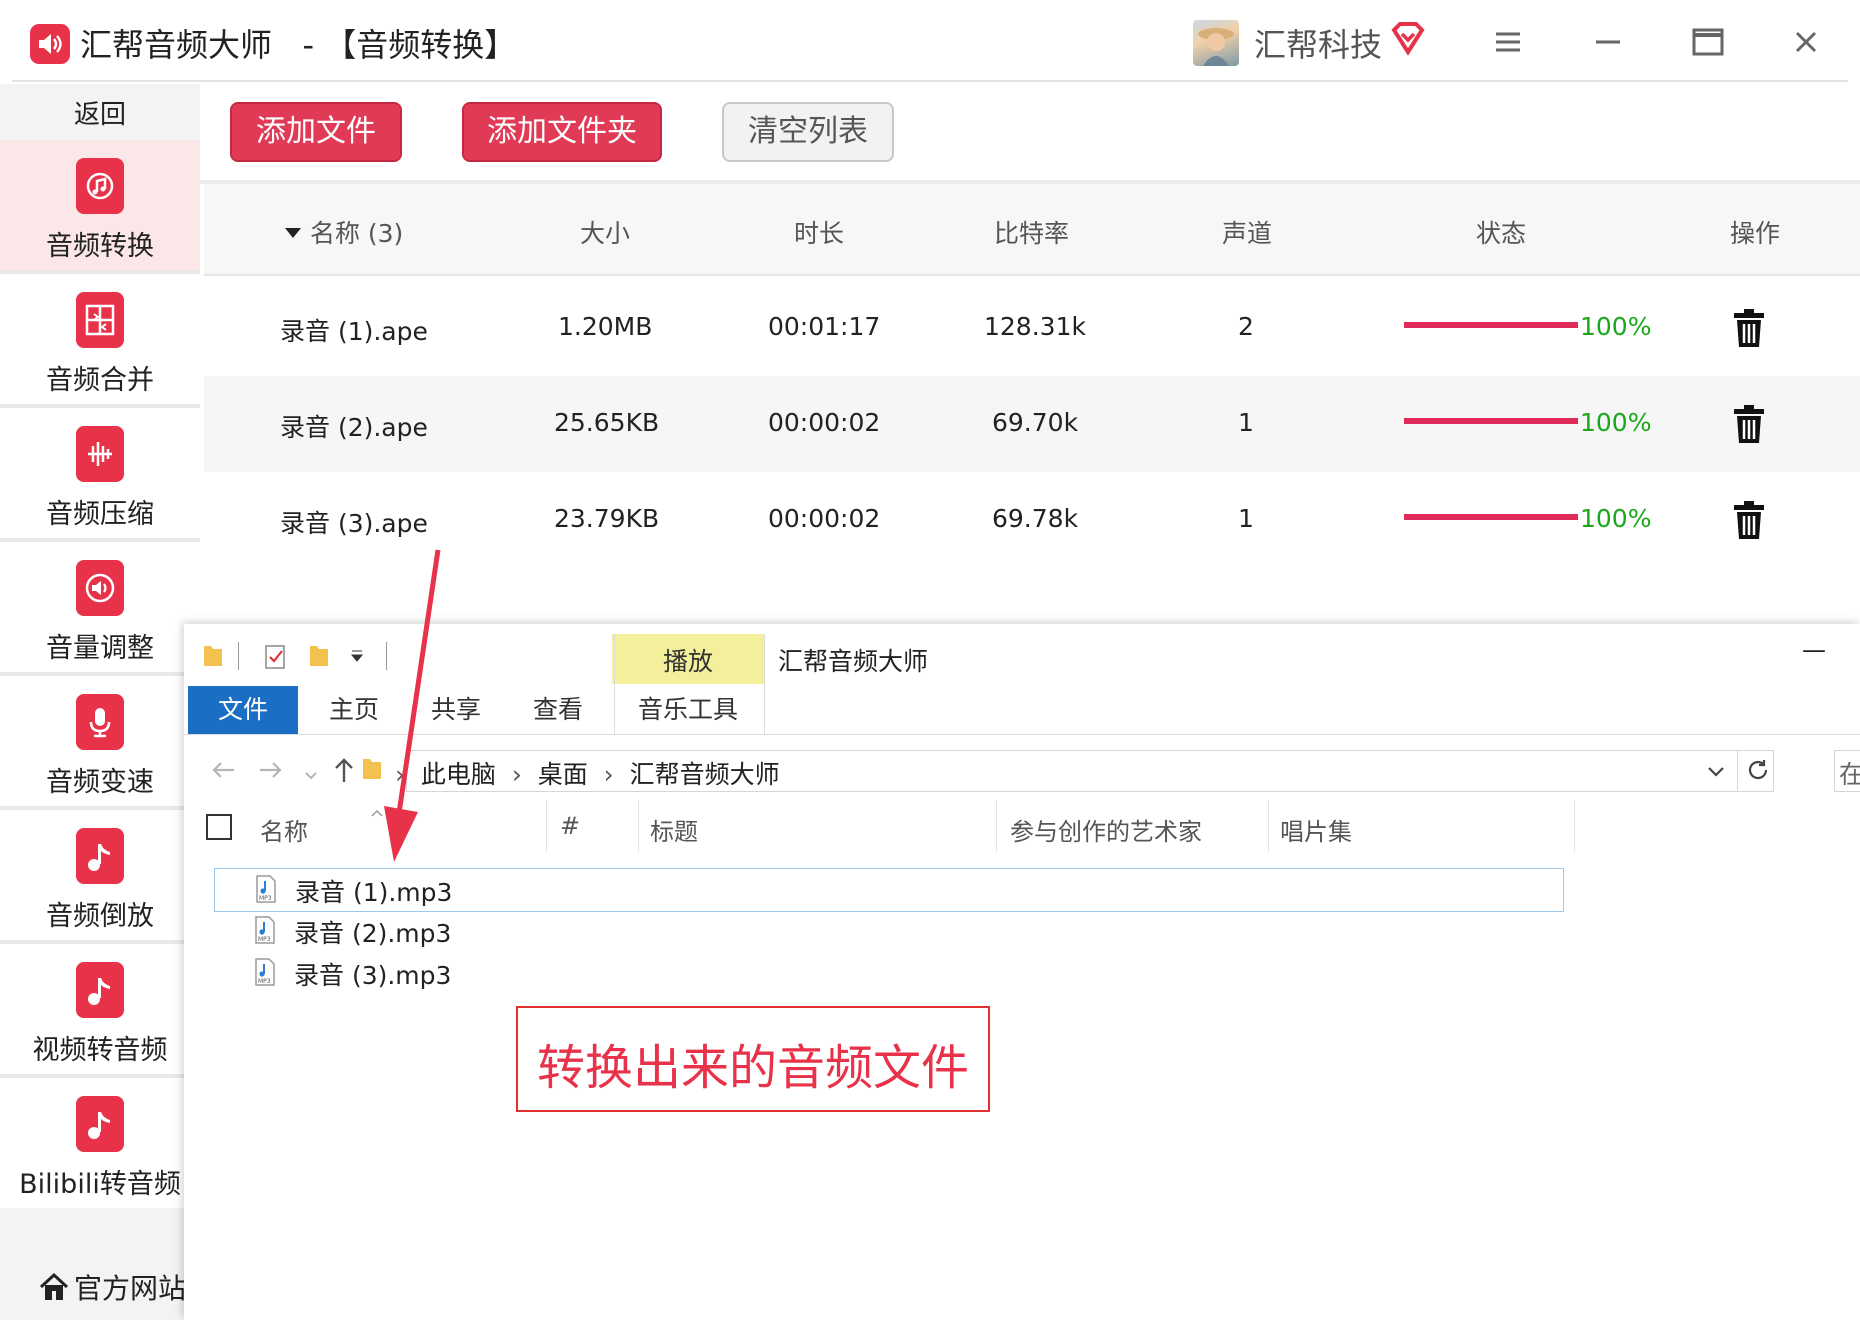 Image resolution: width=1860 pixels, height=1320 pixels. Describe the element at coordinates (605, 326) in the screenshot. I see `file-size: 1.20MB` at that location.